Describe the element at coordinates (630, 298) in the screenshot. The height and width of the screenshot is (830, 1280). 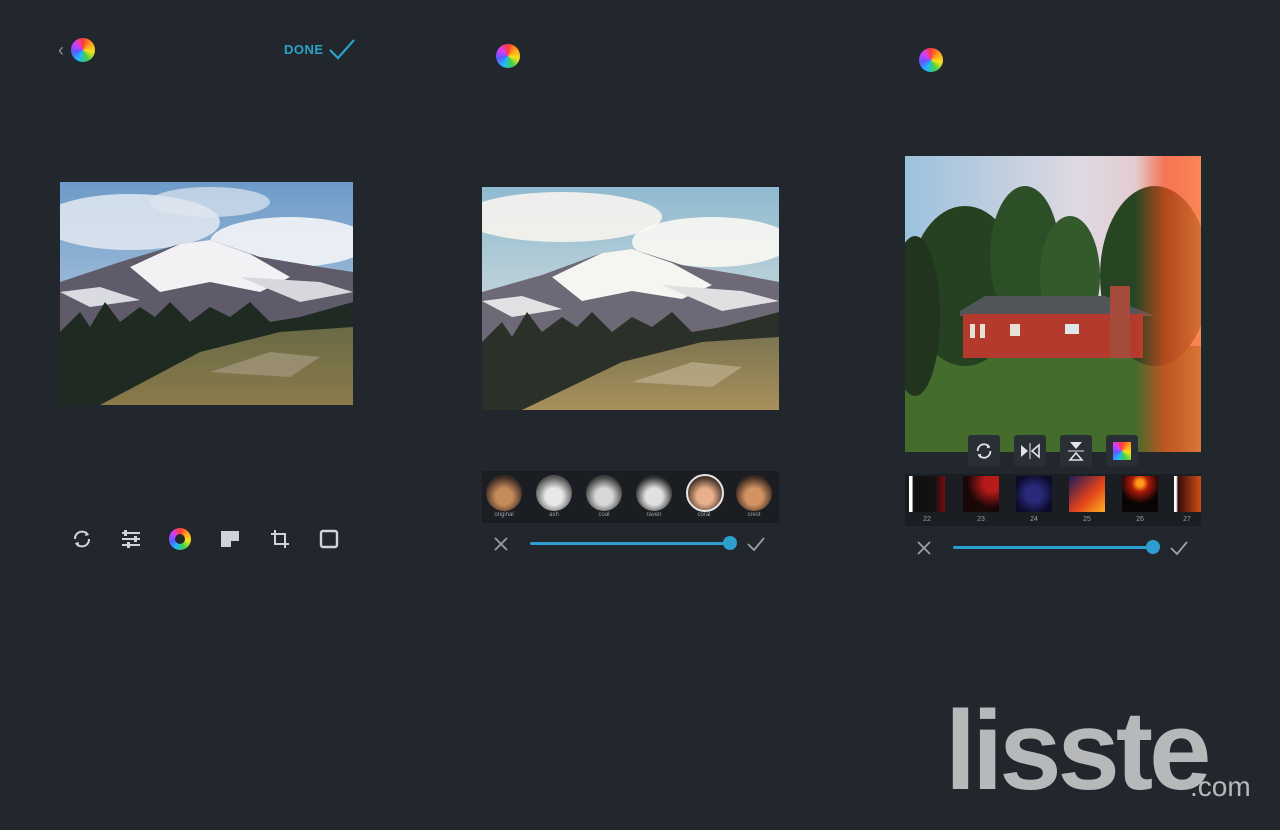
I see `photo-mountain-filtered` at that location.